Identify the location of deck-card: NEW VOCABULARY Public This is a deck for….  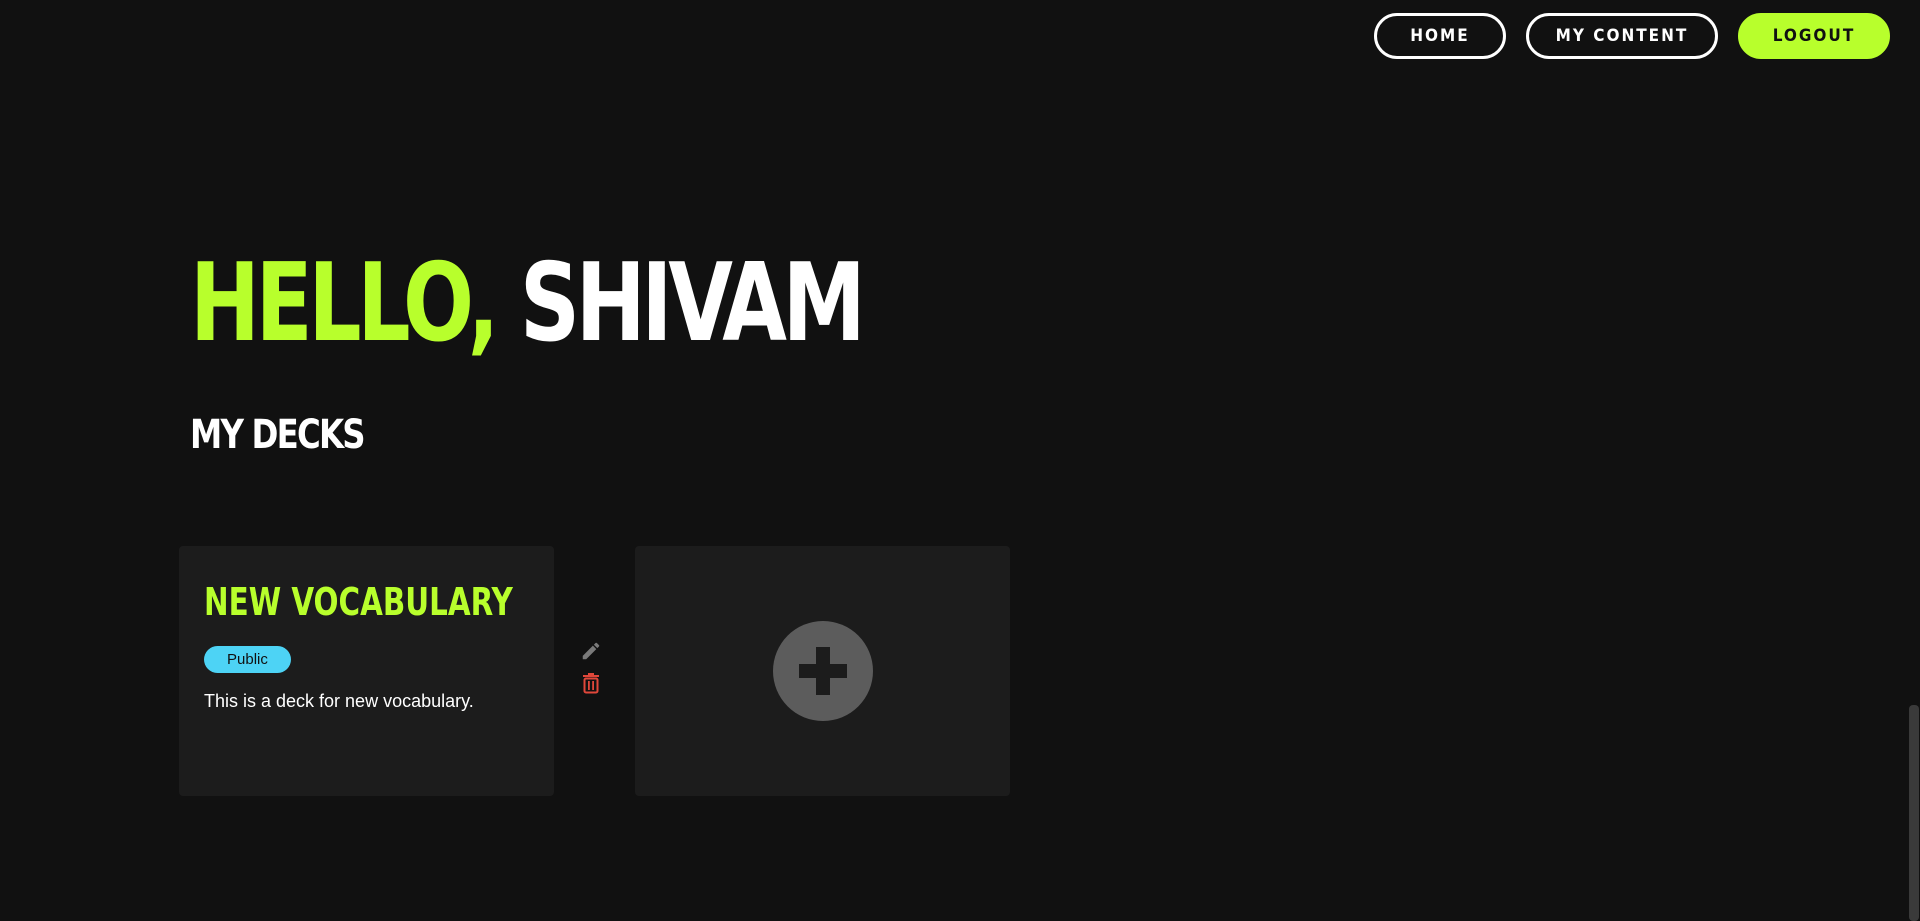
(366, 671).